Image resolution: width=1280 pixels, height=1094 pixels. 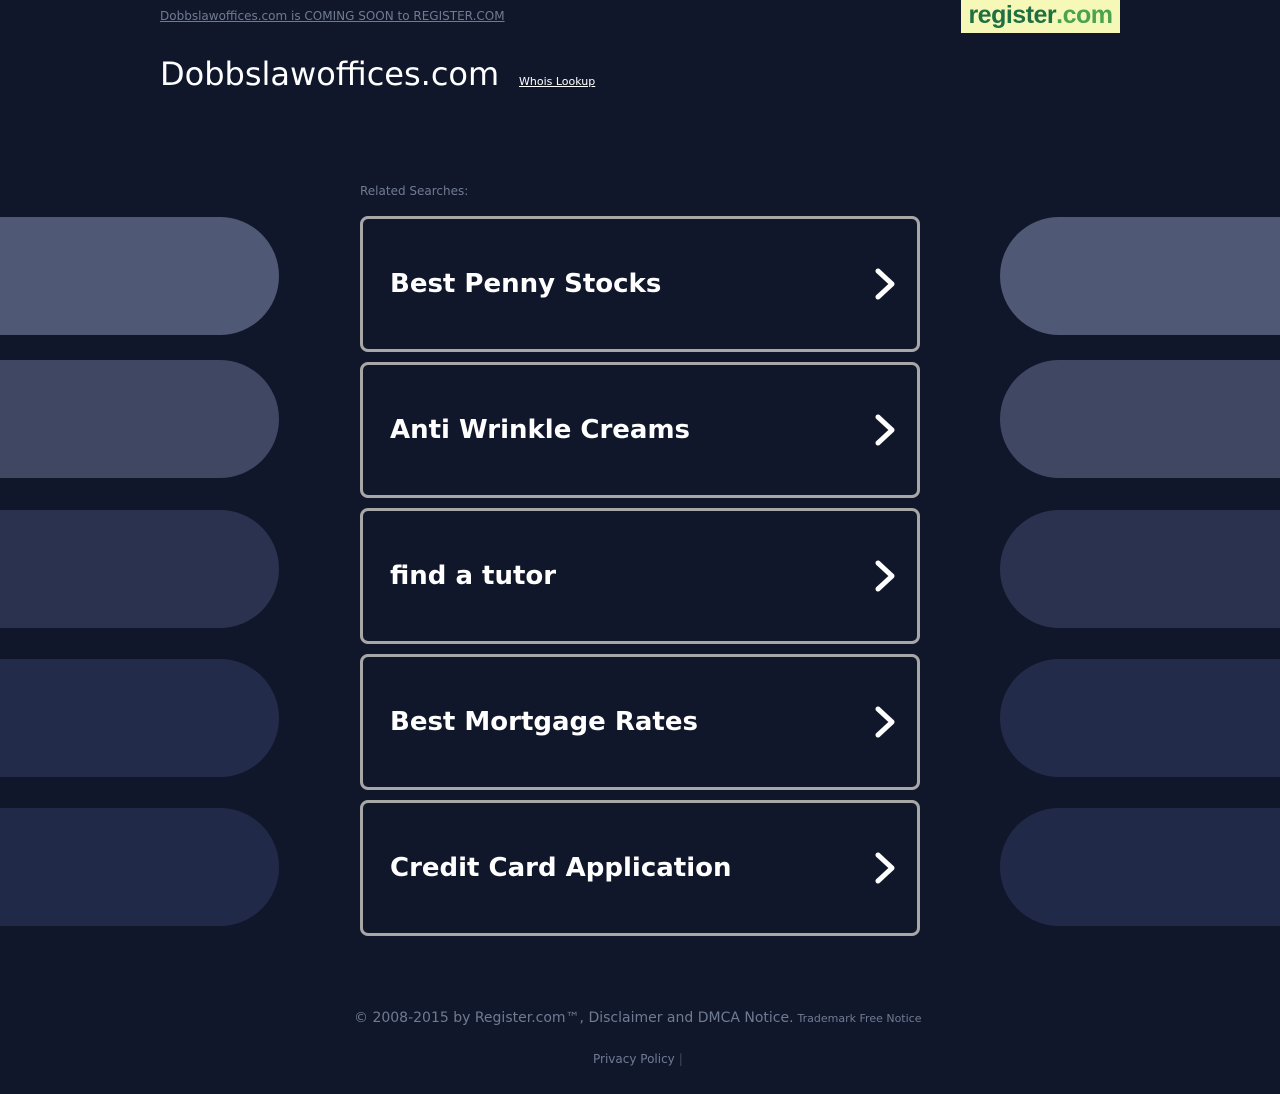 I want to click on domain-title: Dobbslawoffices.com, so click(x=330, y=74).